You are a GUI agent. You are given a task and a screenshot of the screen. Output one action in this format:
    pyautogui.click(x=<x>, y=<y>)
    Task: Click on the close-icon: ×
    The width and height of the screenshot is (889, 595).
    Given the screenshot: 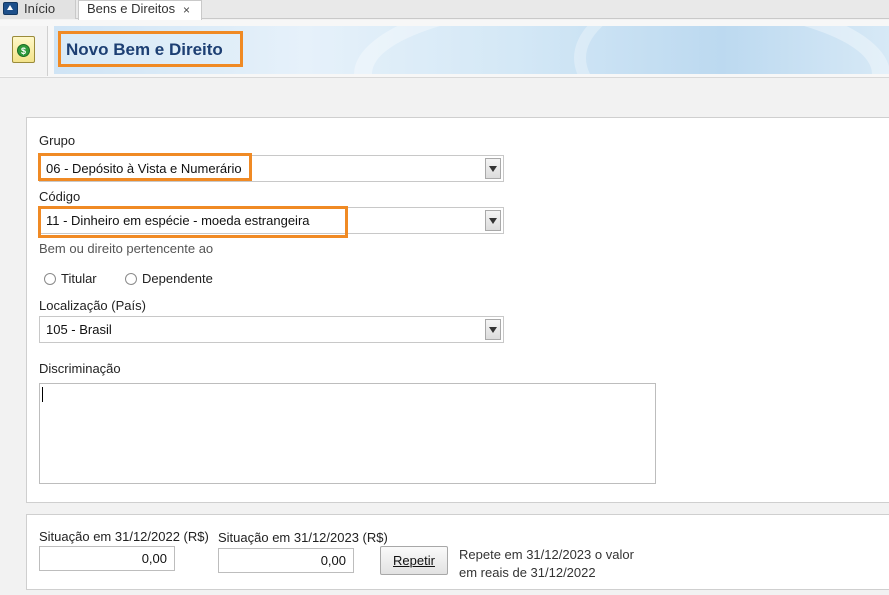 What is the action you would take?
    pyautogui.click(x=186, y=10)
    